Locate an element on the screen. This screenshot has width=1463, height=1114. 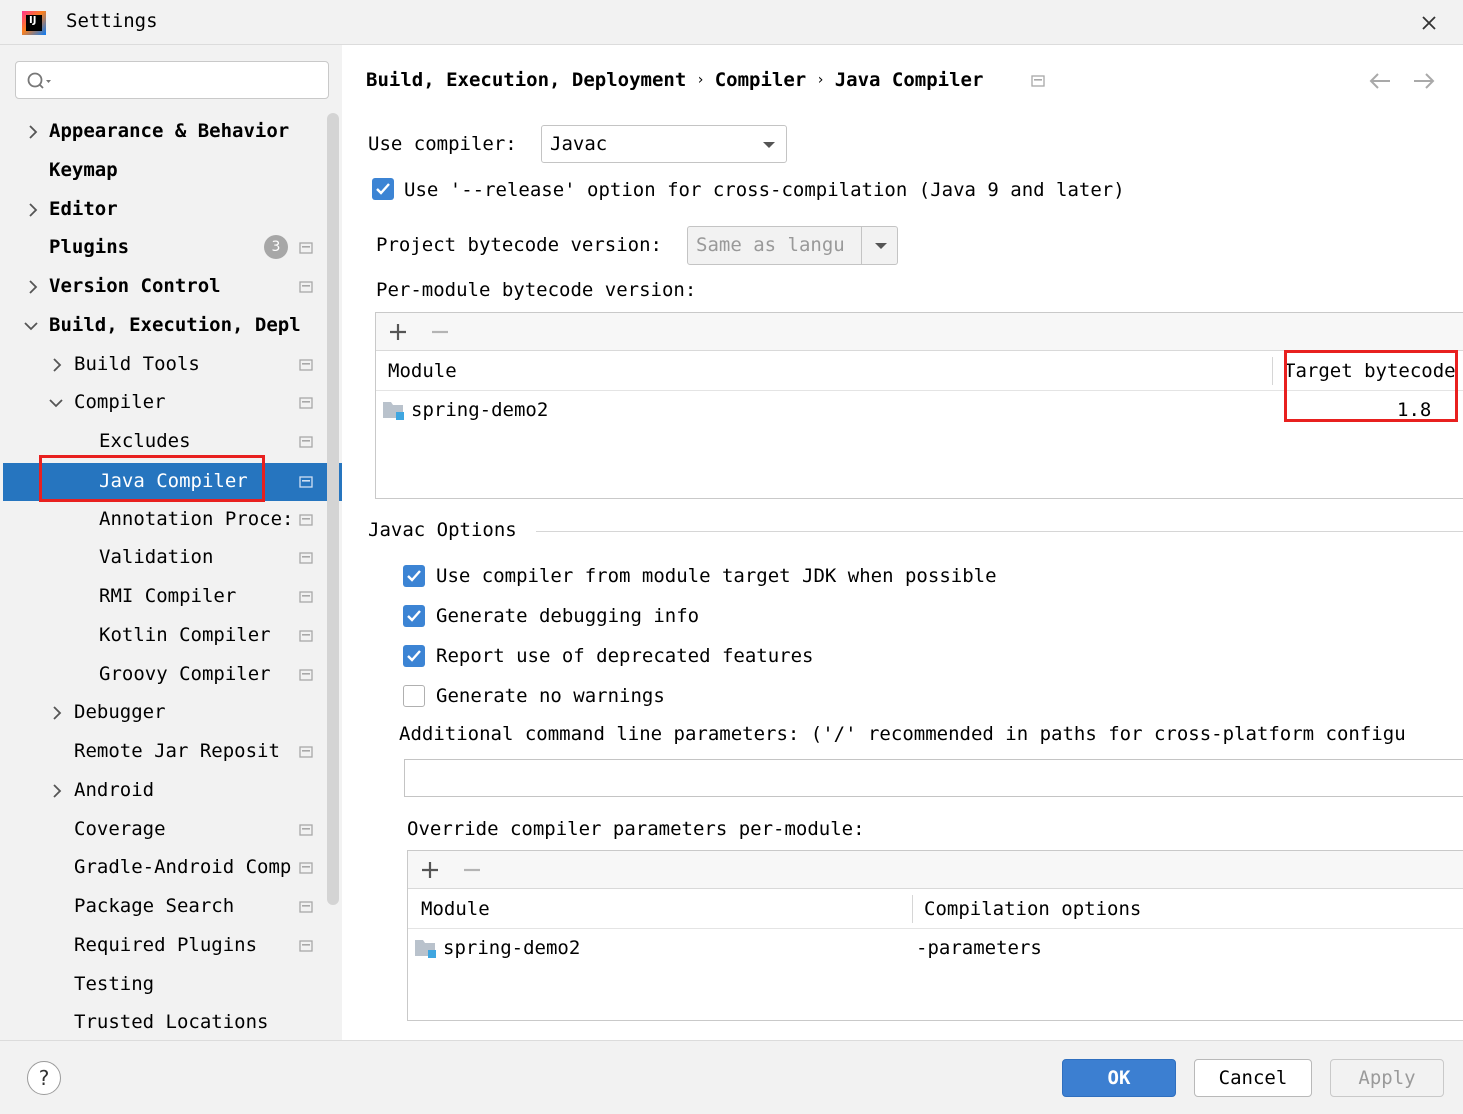
compilation-options-value: -parameters is located at coordinates (979, 948).